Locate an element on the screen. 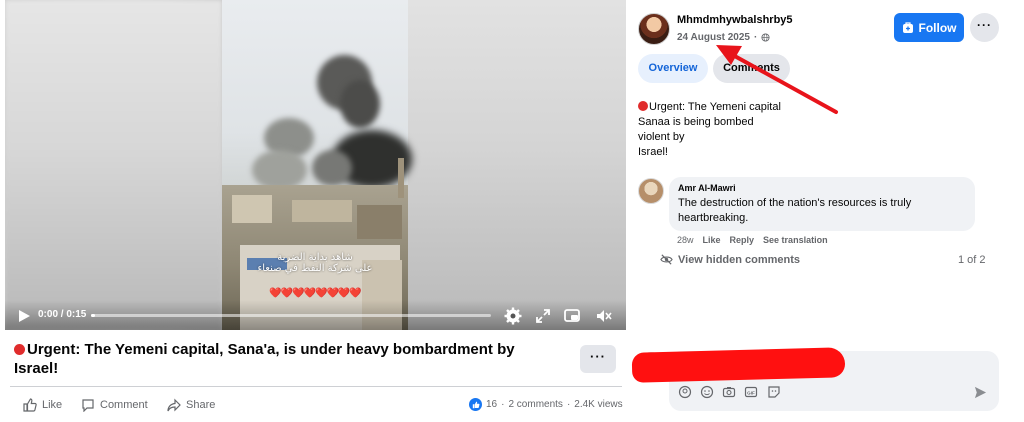 Image resolution: width=1024 pixels, height=422 pixels. post-more-button: ··· is located at coordinates (598, 359).